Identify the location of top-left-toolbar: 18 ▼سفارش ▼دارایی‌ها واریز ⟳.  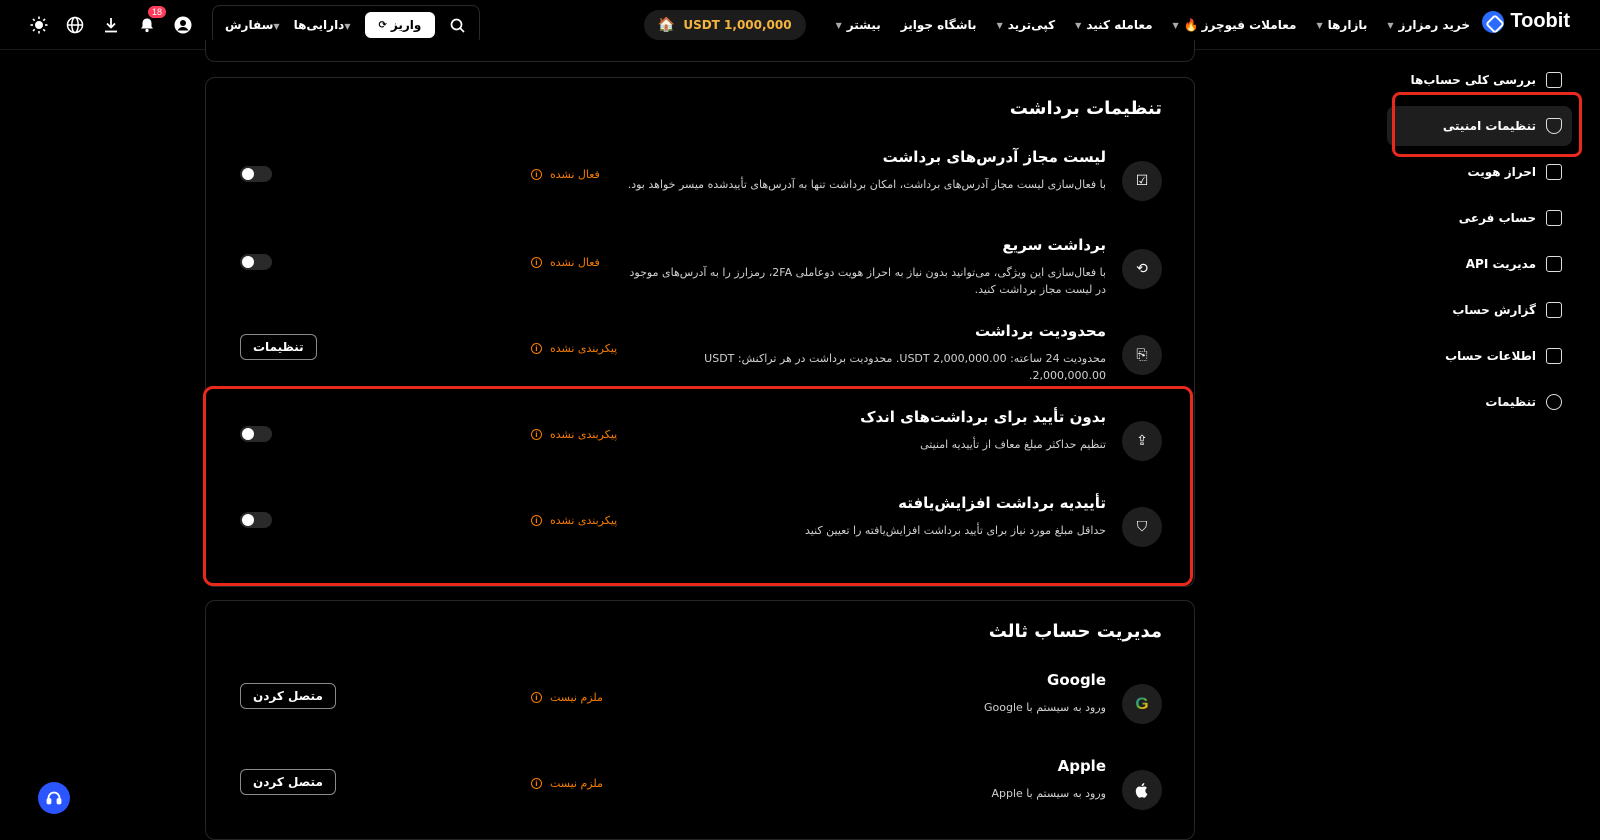
(252, 25).